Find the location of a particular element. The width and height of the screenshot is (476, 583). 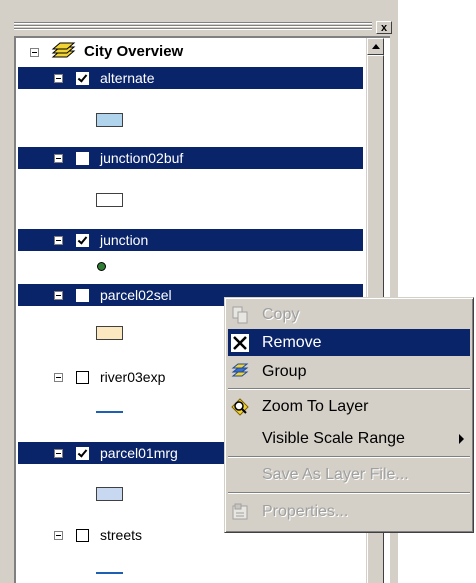

panel-grip is located at coordinates (193, 26).